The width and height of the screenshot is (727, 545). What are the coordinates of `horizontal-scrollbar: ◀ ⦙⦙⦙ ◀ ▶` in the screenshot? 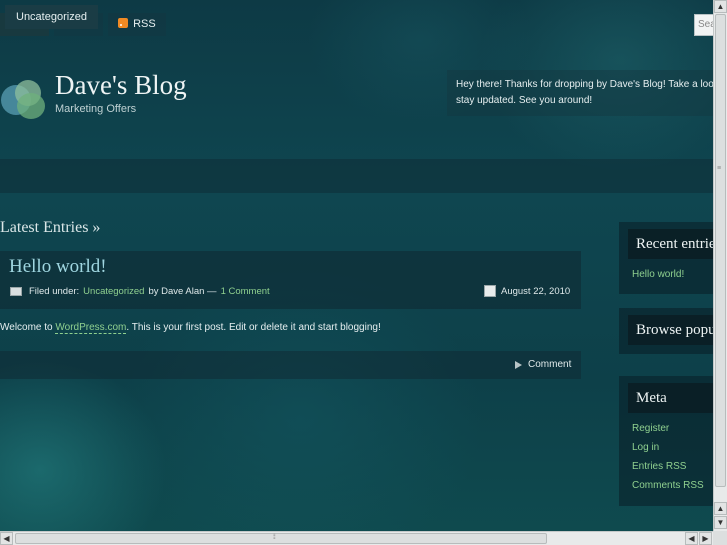 It's located at (356, 538).